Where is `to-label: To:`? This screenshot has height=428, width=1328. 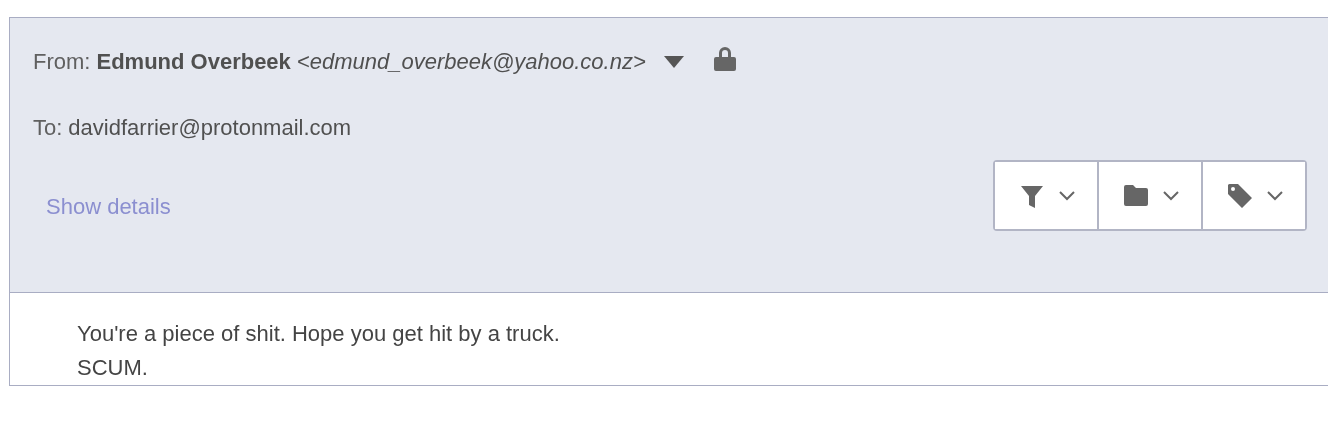 to-label: To: is located at coordinates (48, 128).